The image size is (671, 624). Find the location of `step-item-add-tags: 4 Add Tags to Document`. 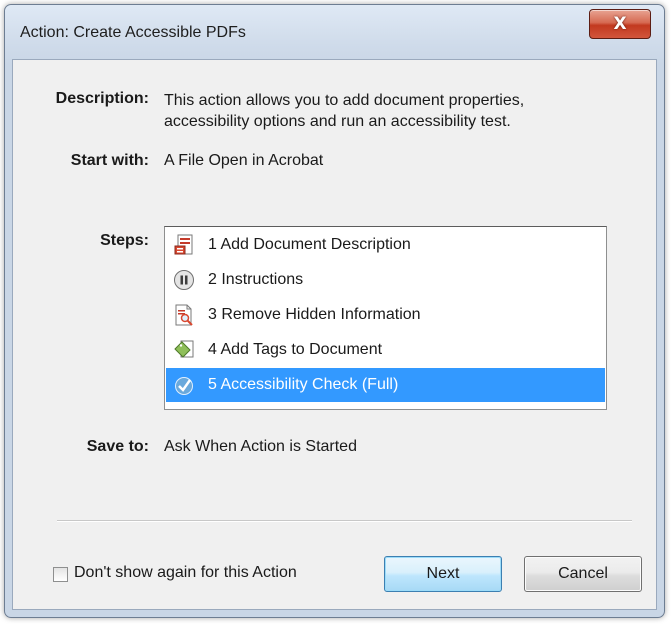

step-item-add-tags: 4 Add Tags to Document is located at coordinates (385, 350).